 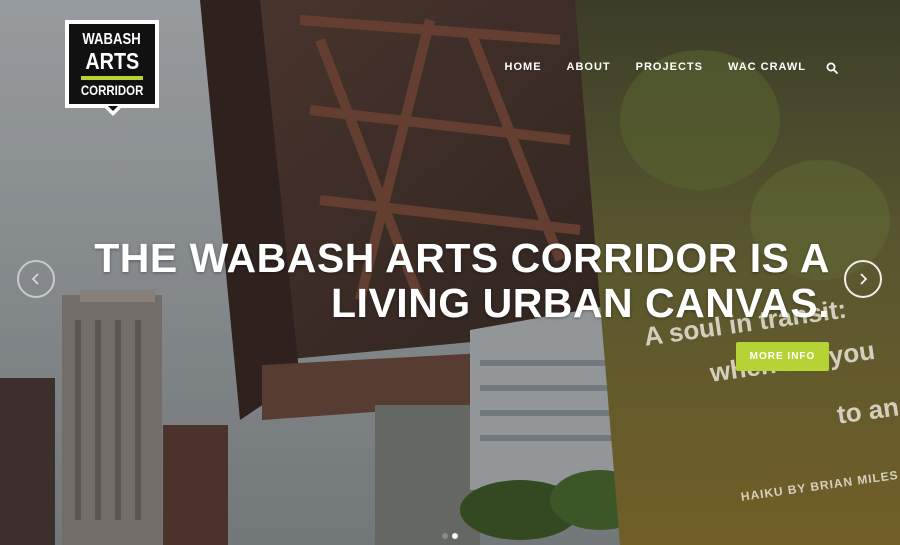 I want to click on chevron-left-icon, so click(x=35, y=279).